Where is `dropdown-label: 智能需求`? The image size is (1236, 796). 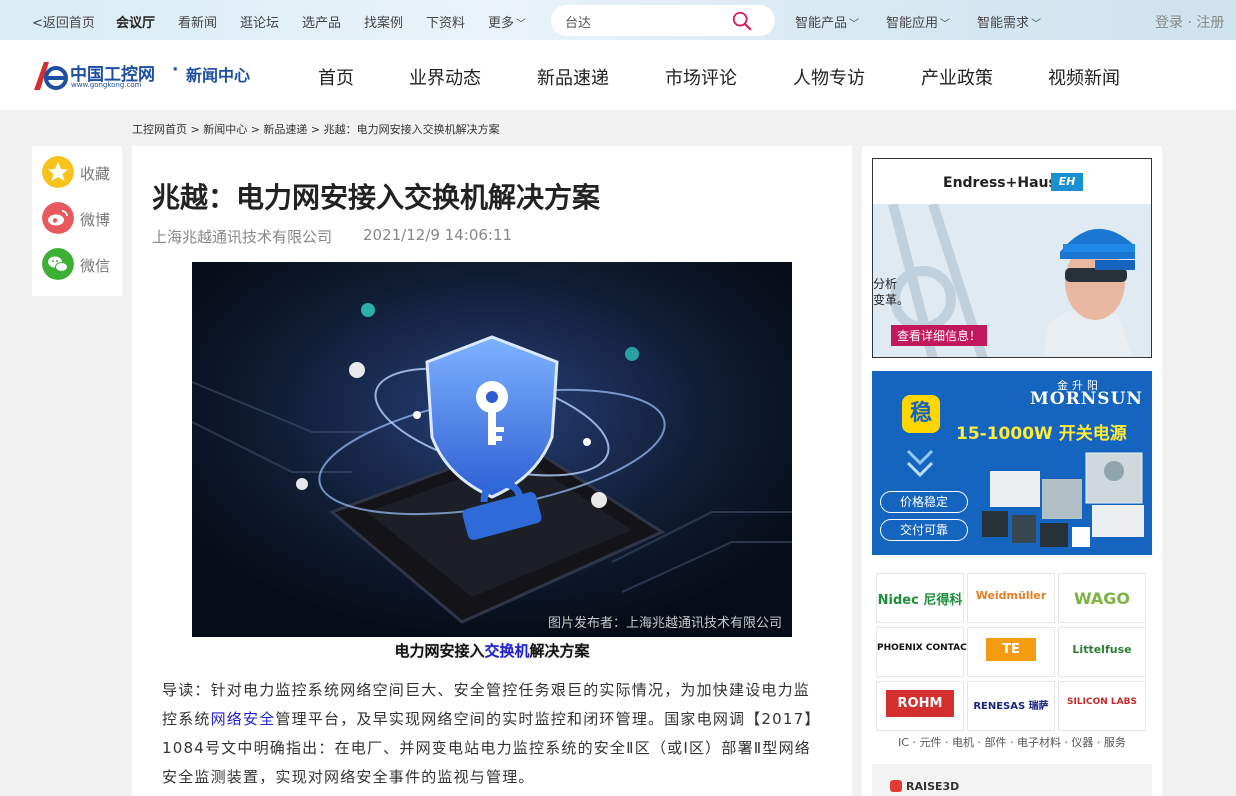
dropdown-label: 智能需求 is located at coordinates (1003, 23).